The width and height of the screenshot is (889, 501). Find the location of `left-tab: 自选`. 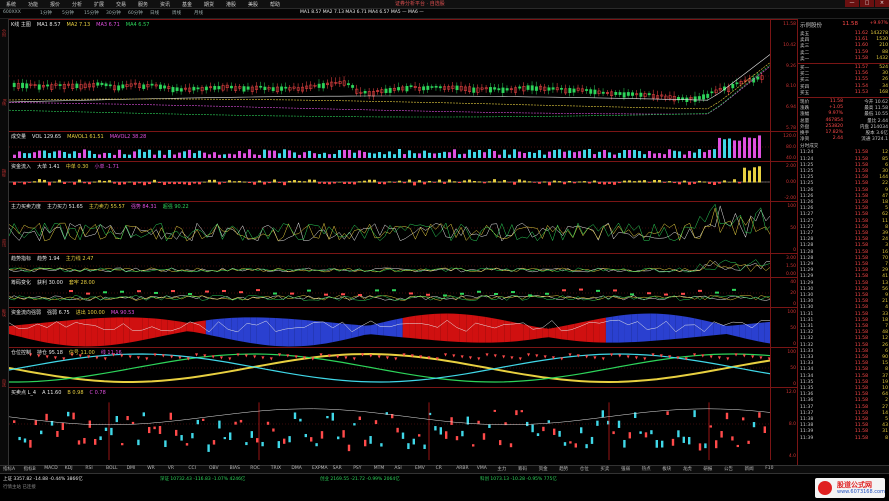

left-tab: 自选 is located at coordinates (4, 383).